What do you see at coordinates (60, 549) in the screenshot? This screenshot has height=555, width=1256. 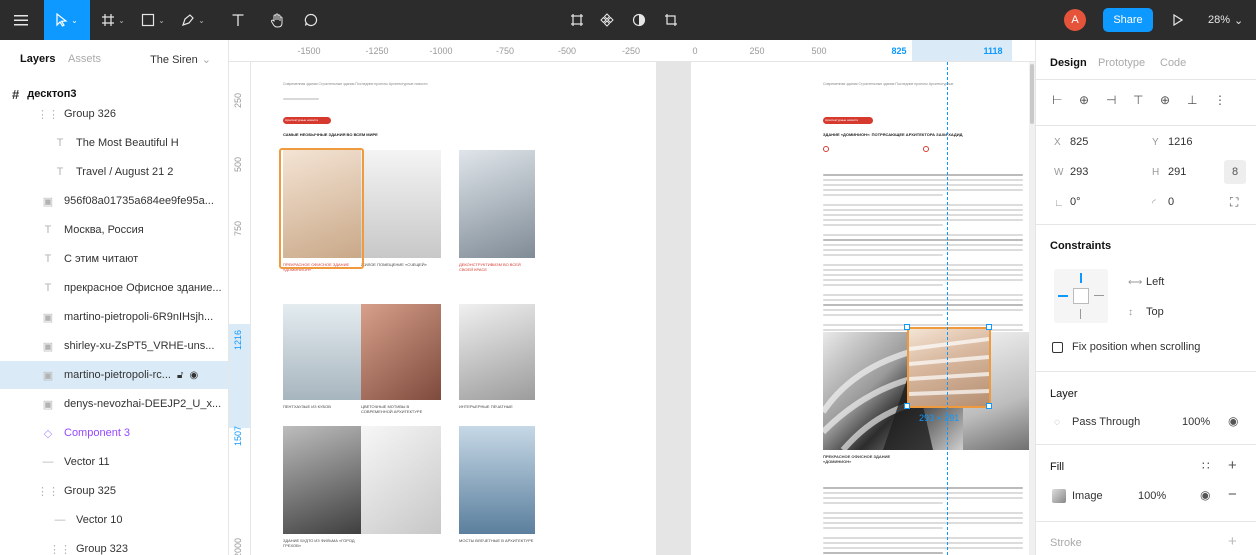 I see `group-icon: ⋮⋮` at bounding box center [60, 549].